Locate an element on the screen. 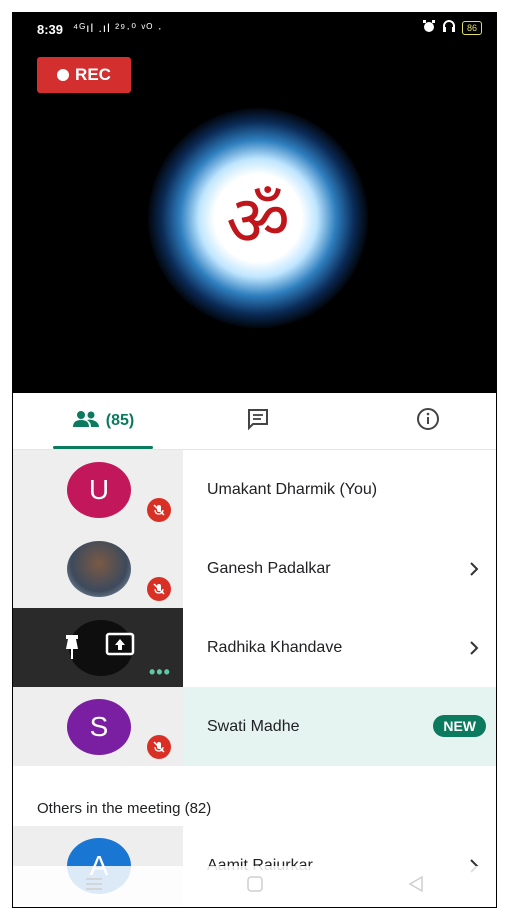 This screenshot has height=918, width=507. recording-label: REC is located at coordinates (93, 74).